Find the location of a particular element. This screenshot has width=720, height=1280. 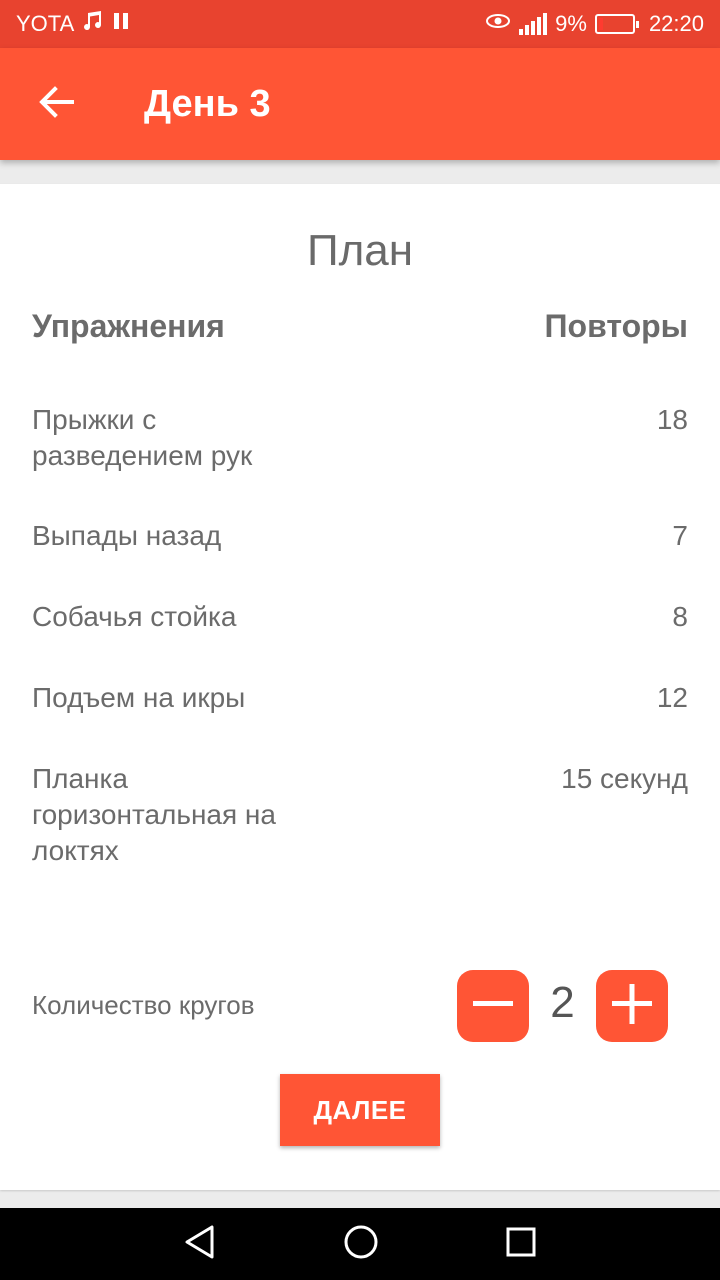

minus-icon is located at coordinates (493, 1006).